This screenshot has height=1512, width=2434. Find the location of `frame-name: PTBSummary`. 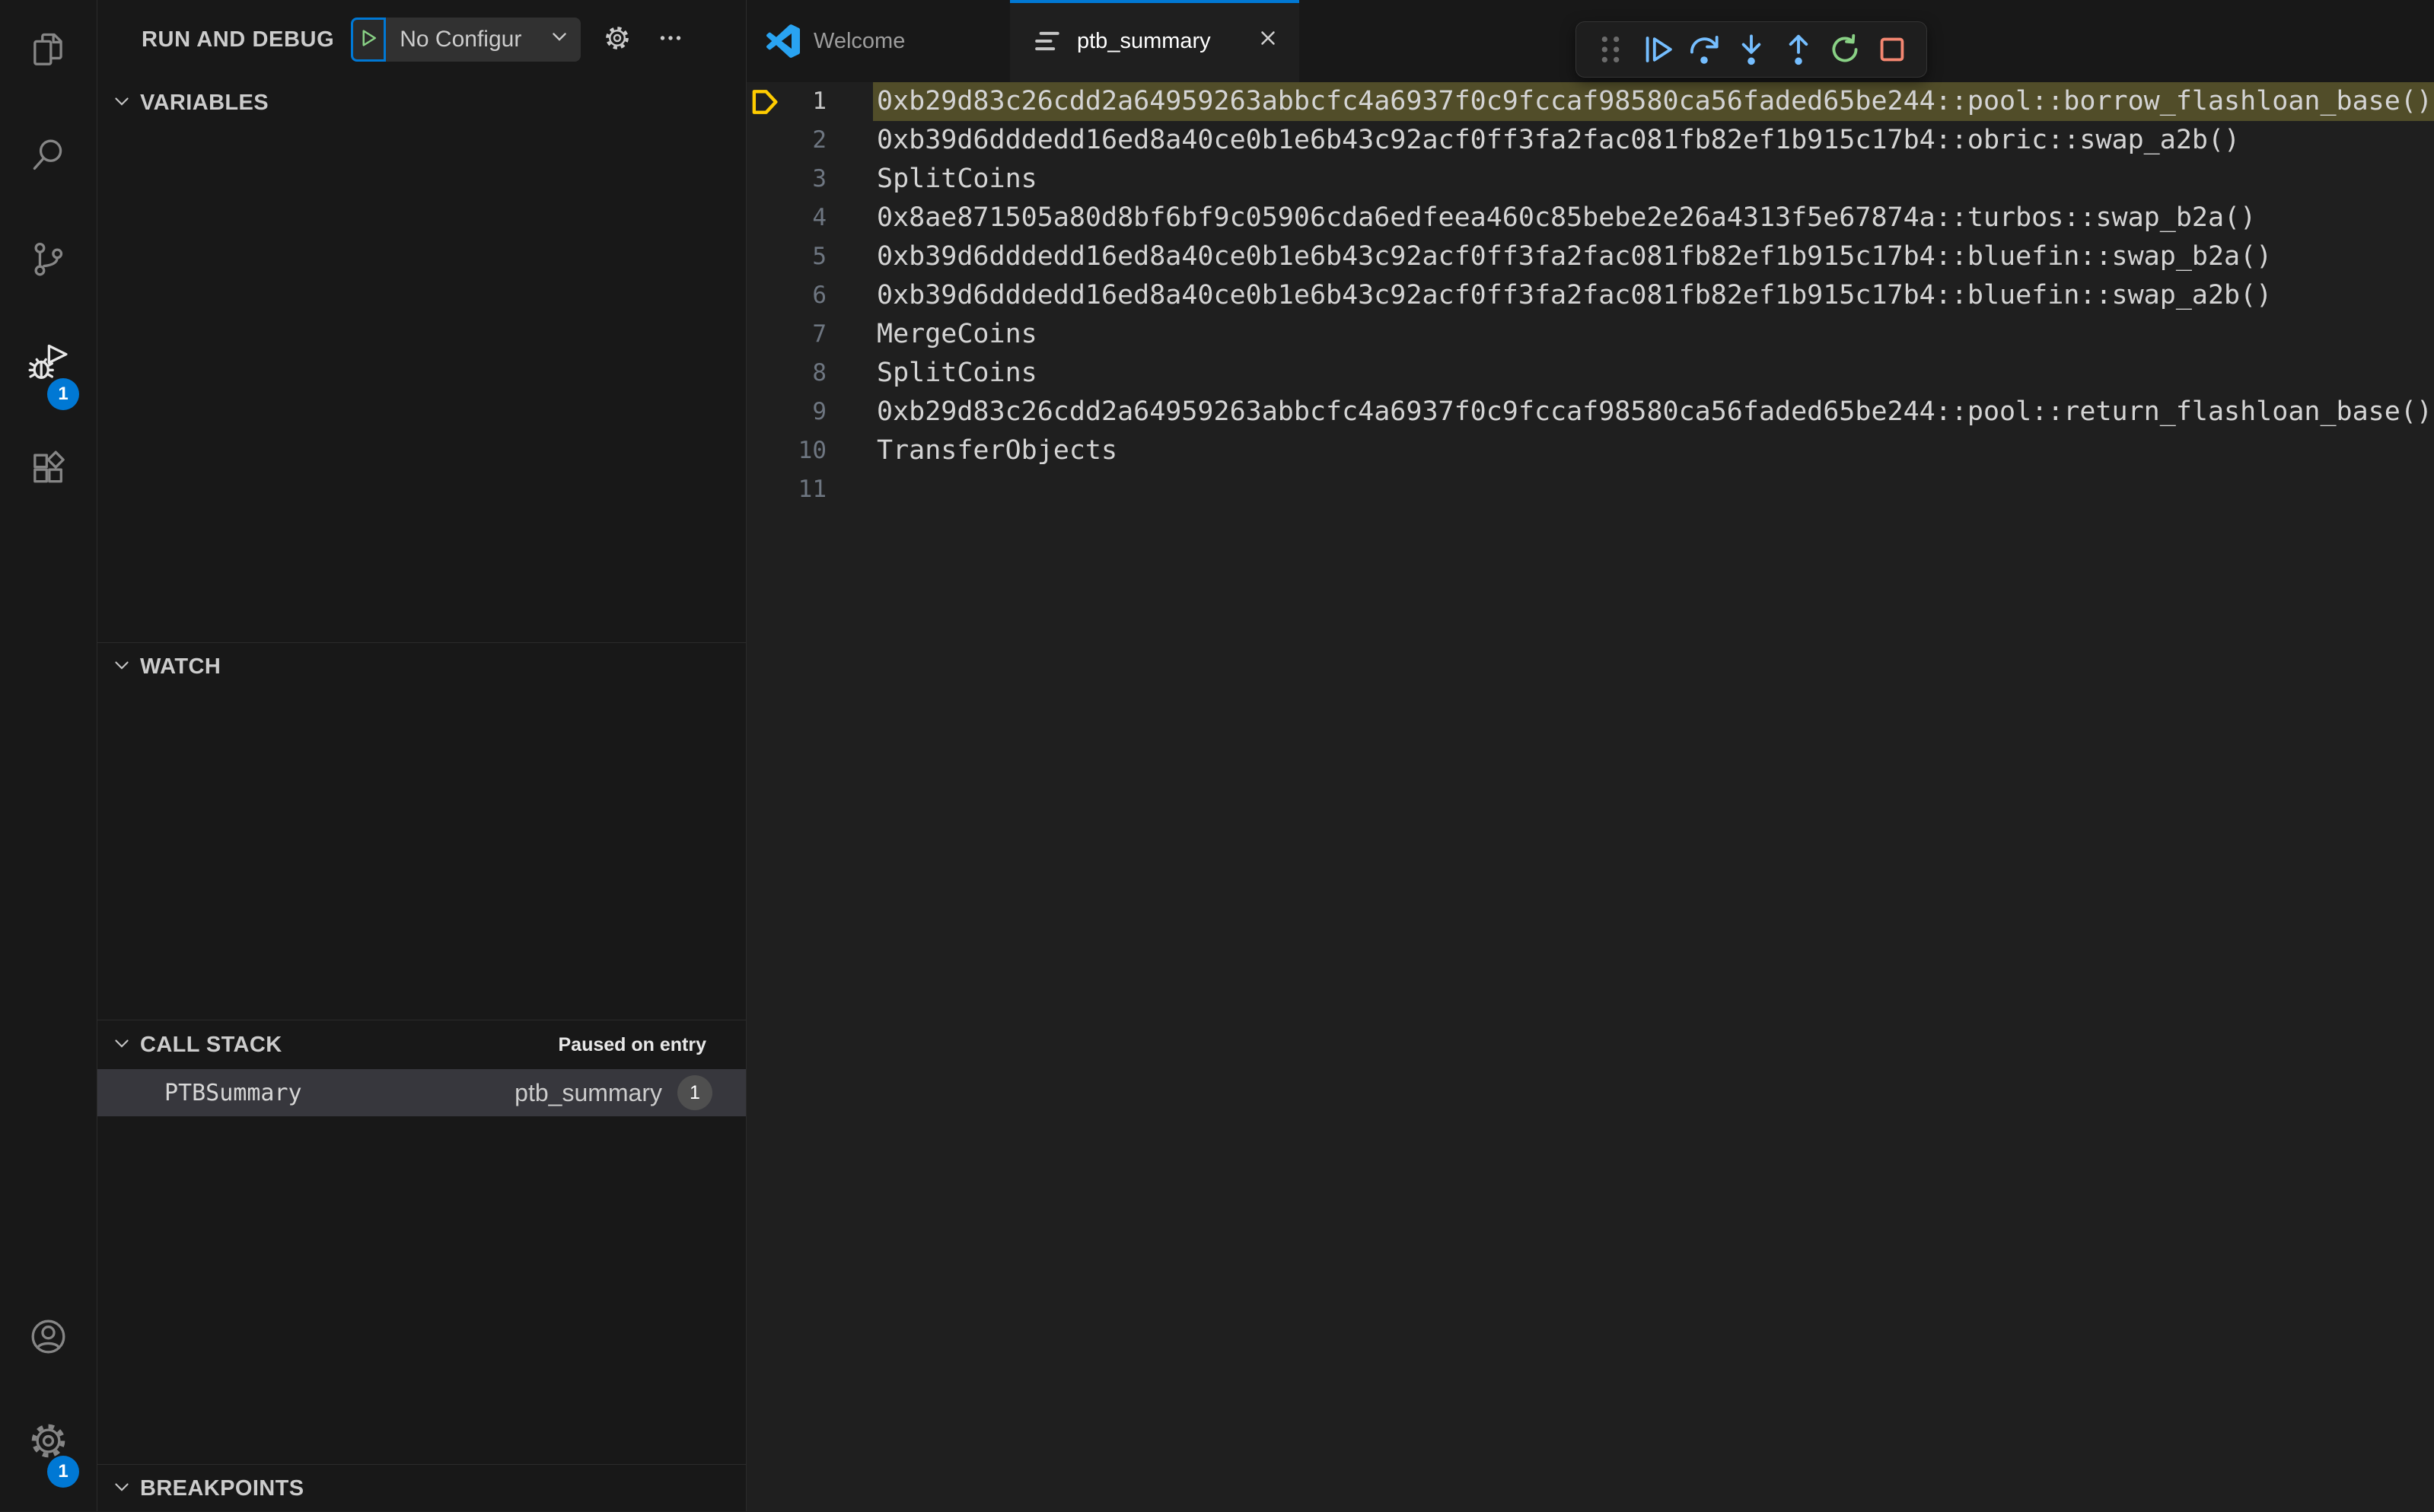

frame-name: PTBSummary is located at coordinates (233, 1092).